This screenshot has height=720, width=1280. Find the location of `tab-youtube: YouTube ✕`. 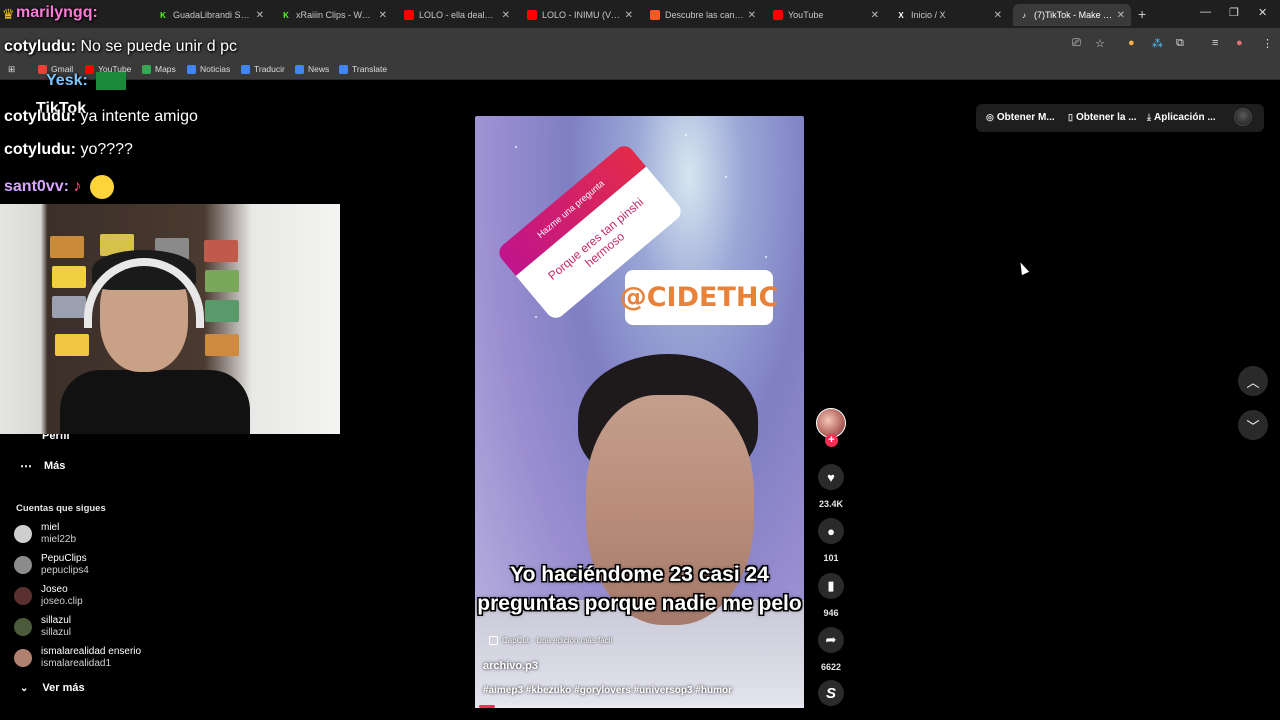

tab-youtube: YouTube ✕ is located at coordinates (826, 15).